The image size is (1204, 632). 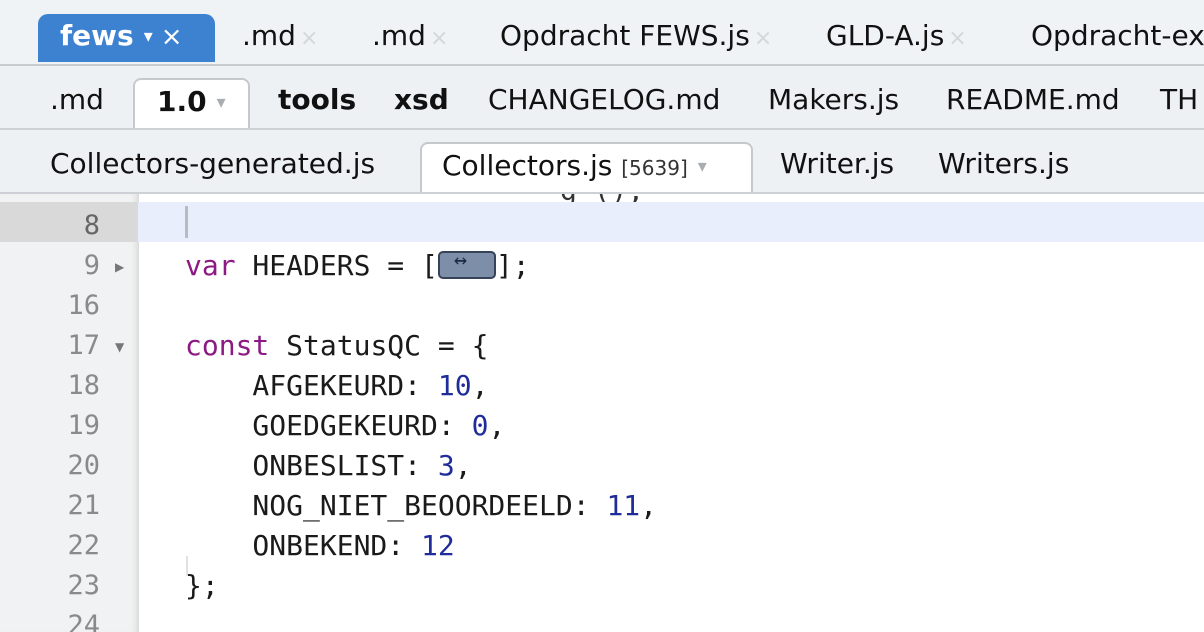 What do you see at coordinates (83, 385) in the screenshot?
I see `line-number: 18` at bounding box center [83, 385].